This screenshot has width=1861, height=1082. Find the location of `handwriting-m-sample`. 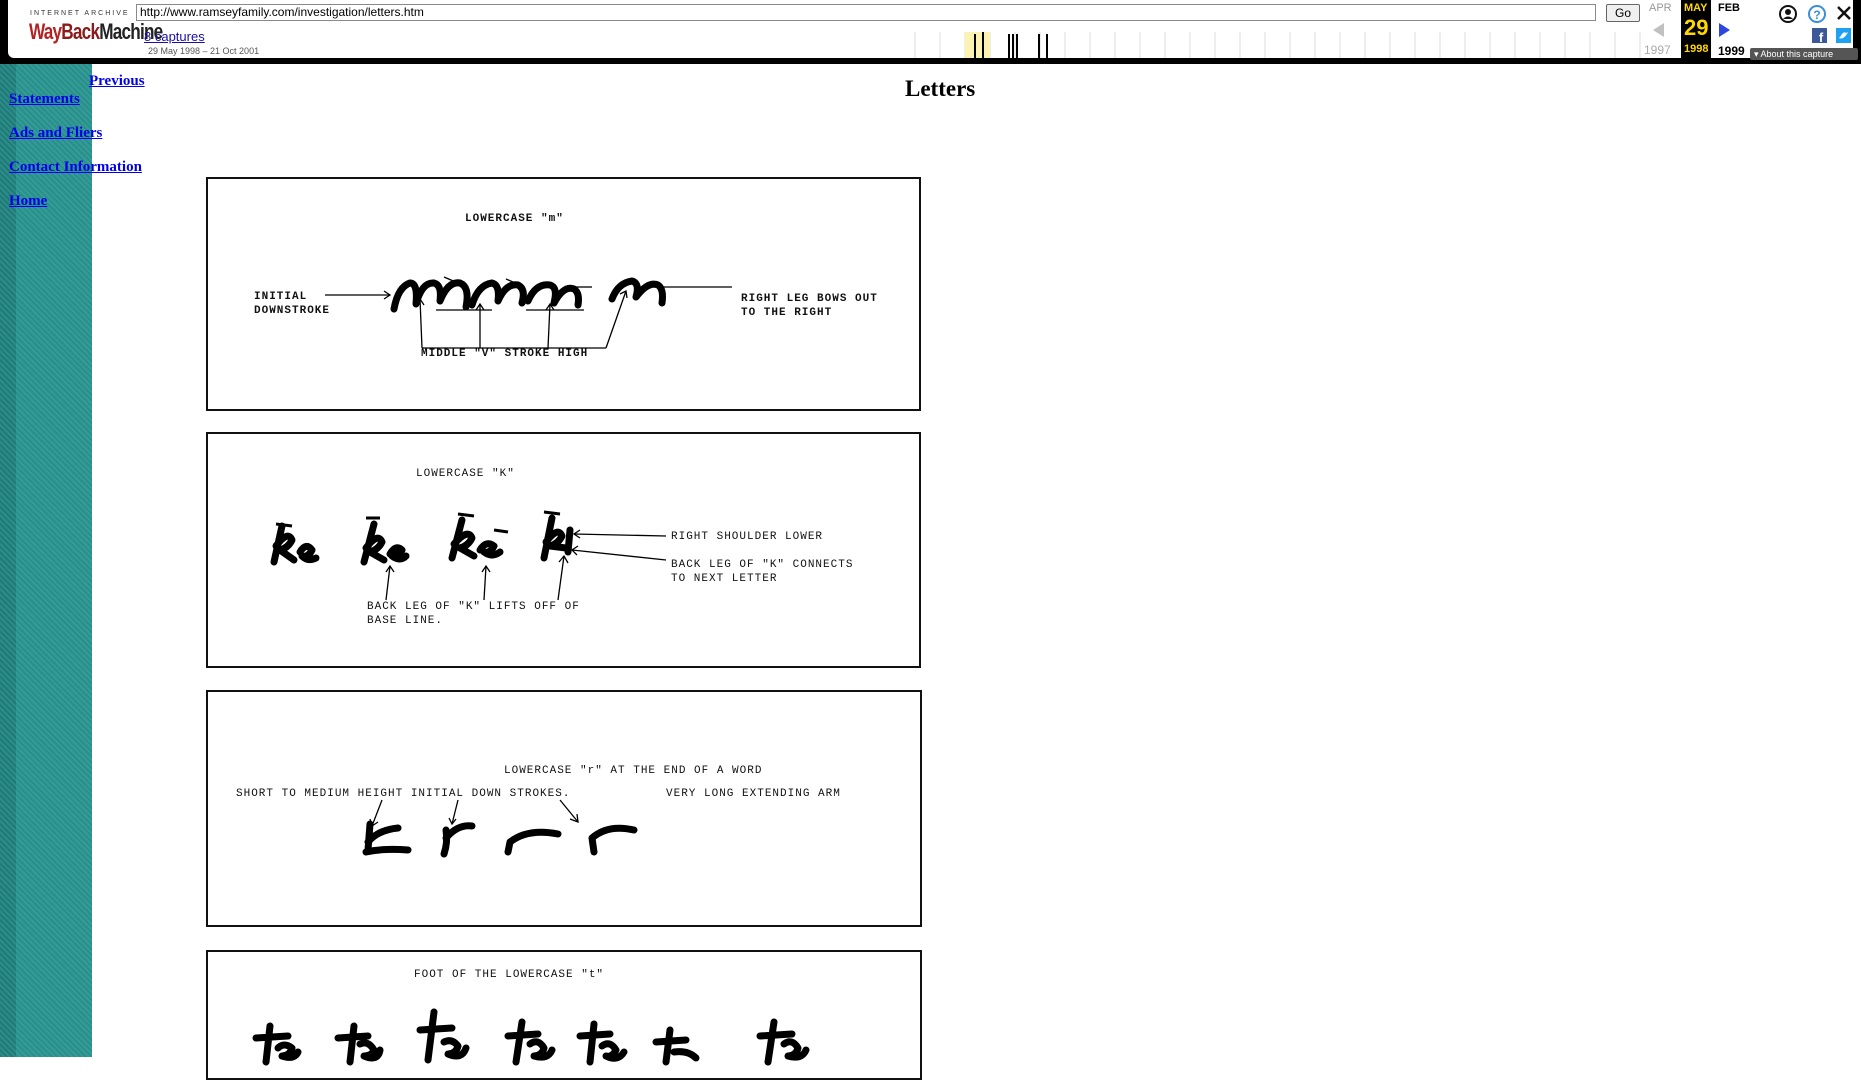

handwriting-m-sample is located at coordinates (528, 312).